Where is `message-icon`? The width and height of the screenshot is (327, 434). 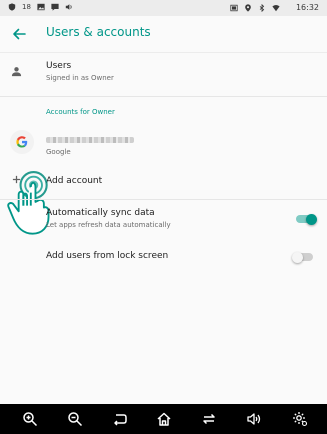
message-icon is located at coordinates (55, 7).